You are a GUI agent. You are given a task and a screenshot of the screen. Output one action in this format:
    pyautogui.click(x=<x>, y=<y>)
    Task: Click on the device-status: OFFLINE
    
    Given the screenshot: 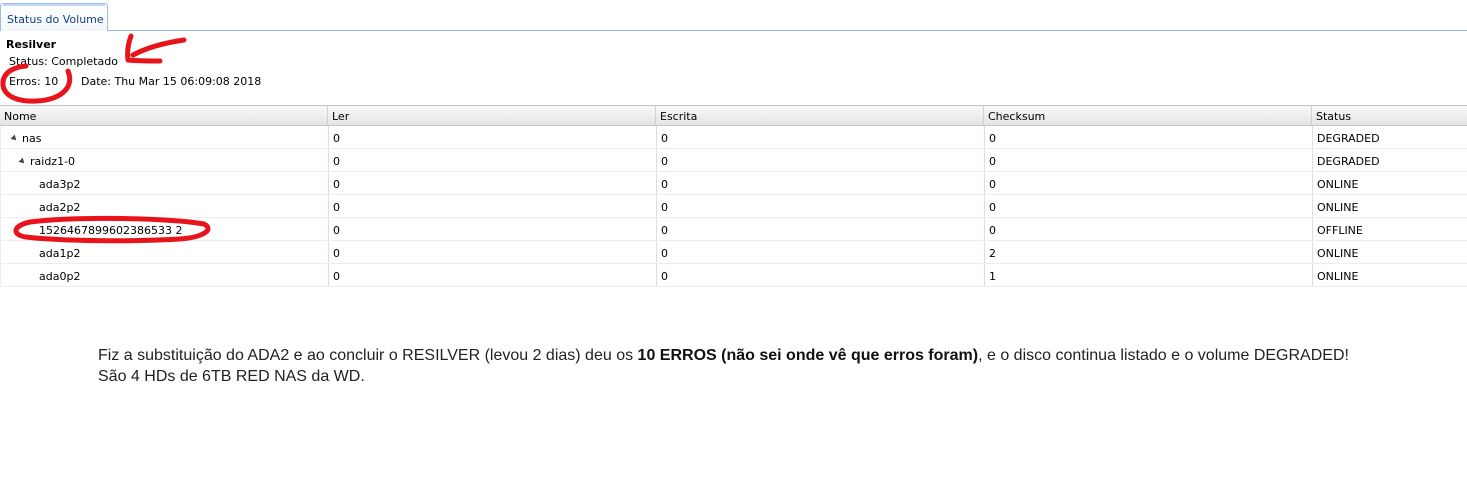 What is the action you would take?
    pyautogui.click(x=1340, y=230)
    